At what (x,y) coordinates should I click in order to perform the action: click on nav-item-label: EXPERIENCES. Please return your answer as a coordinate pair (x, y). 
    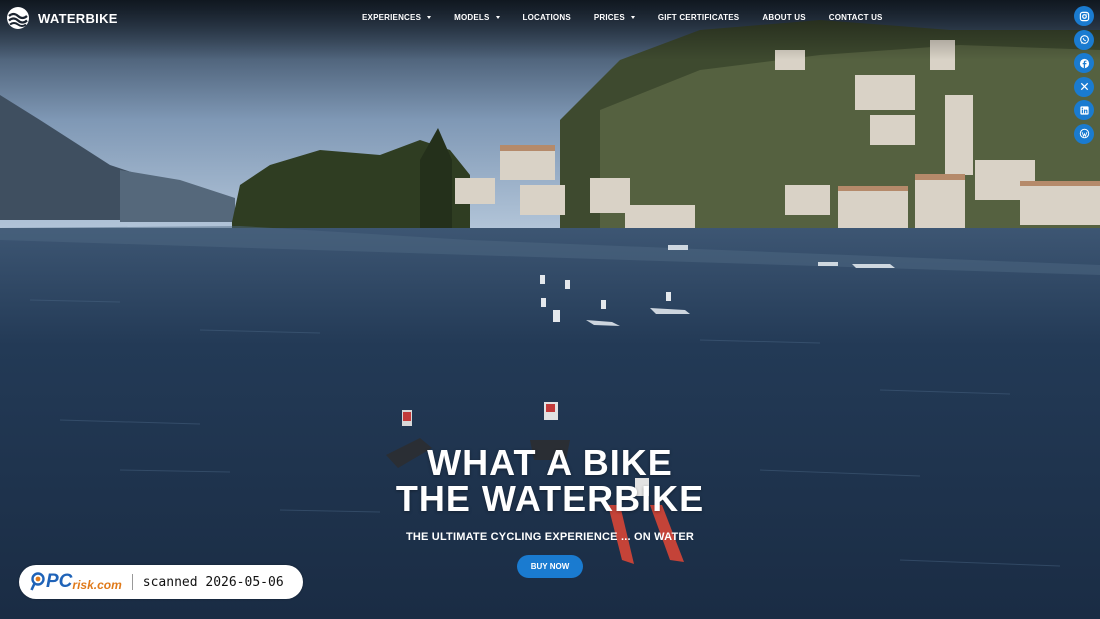
    Looking at the image, I should click on (392, 17).